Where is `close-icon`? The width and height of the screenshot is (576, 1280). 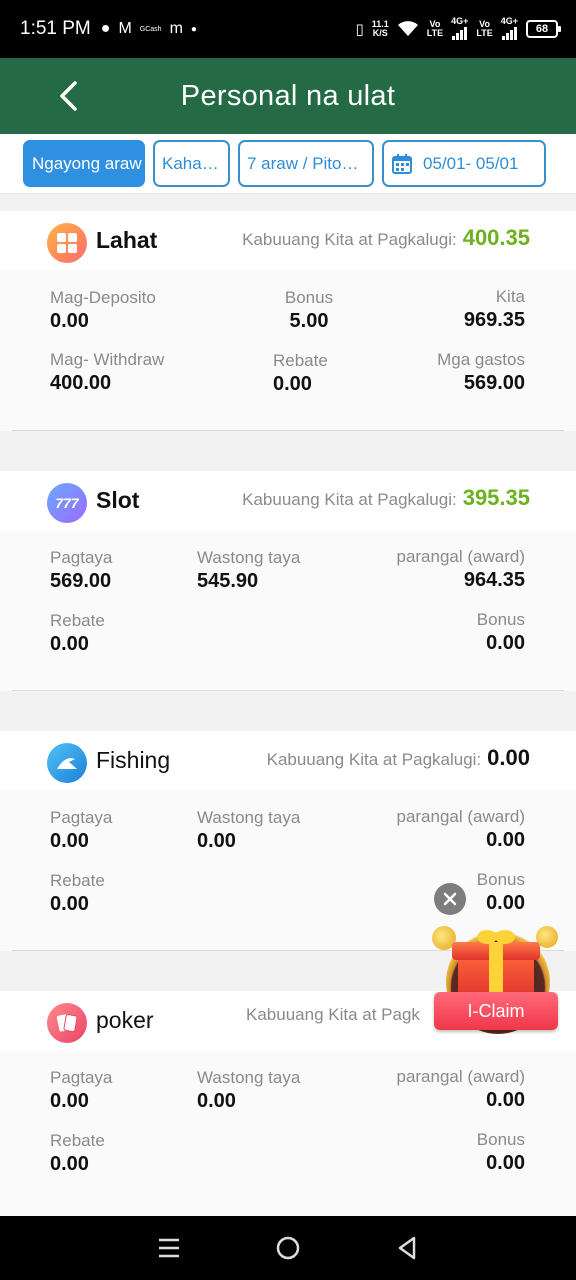 close-icon is located at coordinates (450, 899).